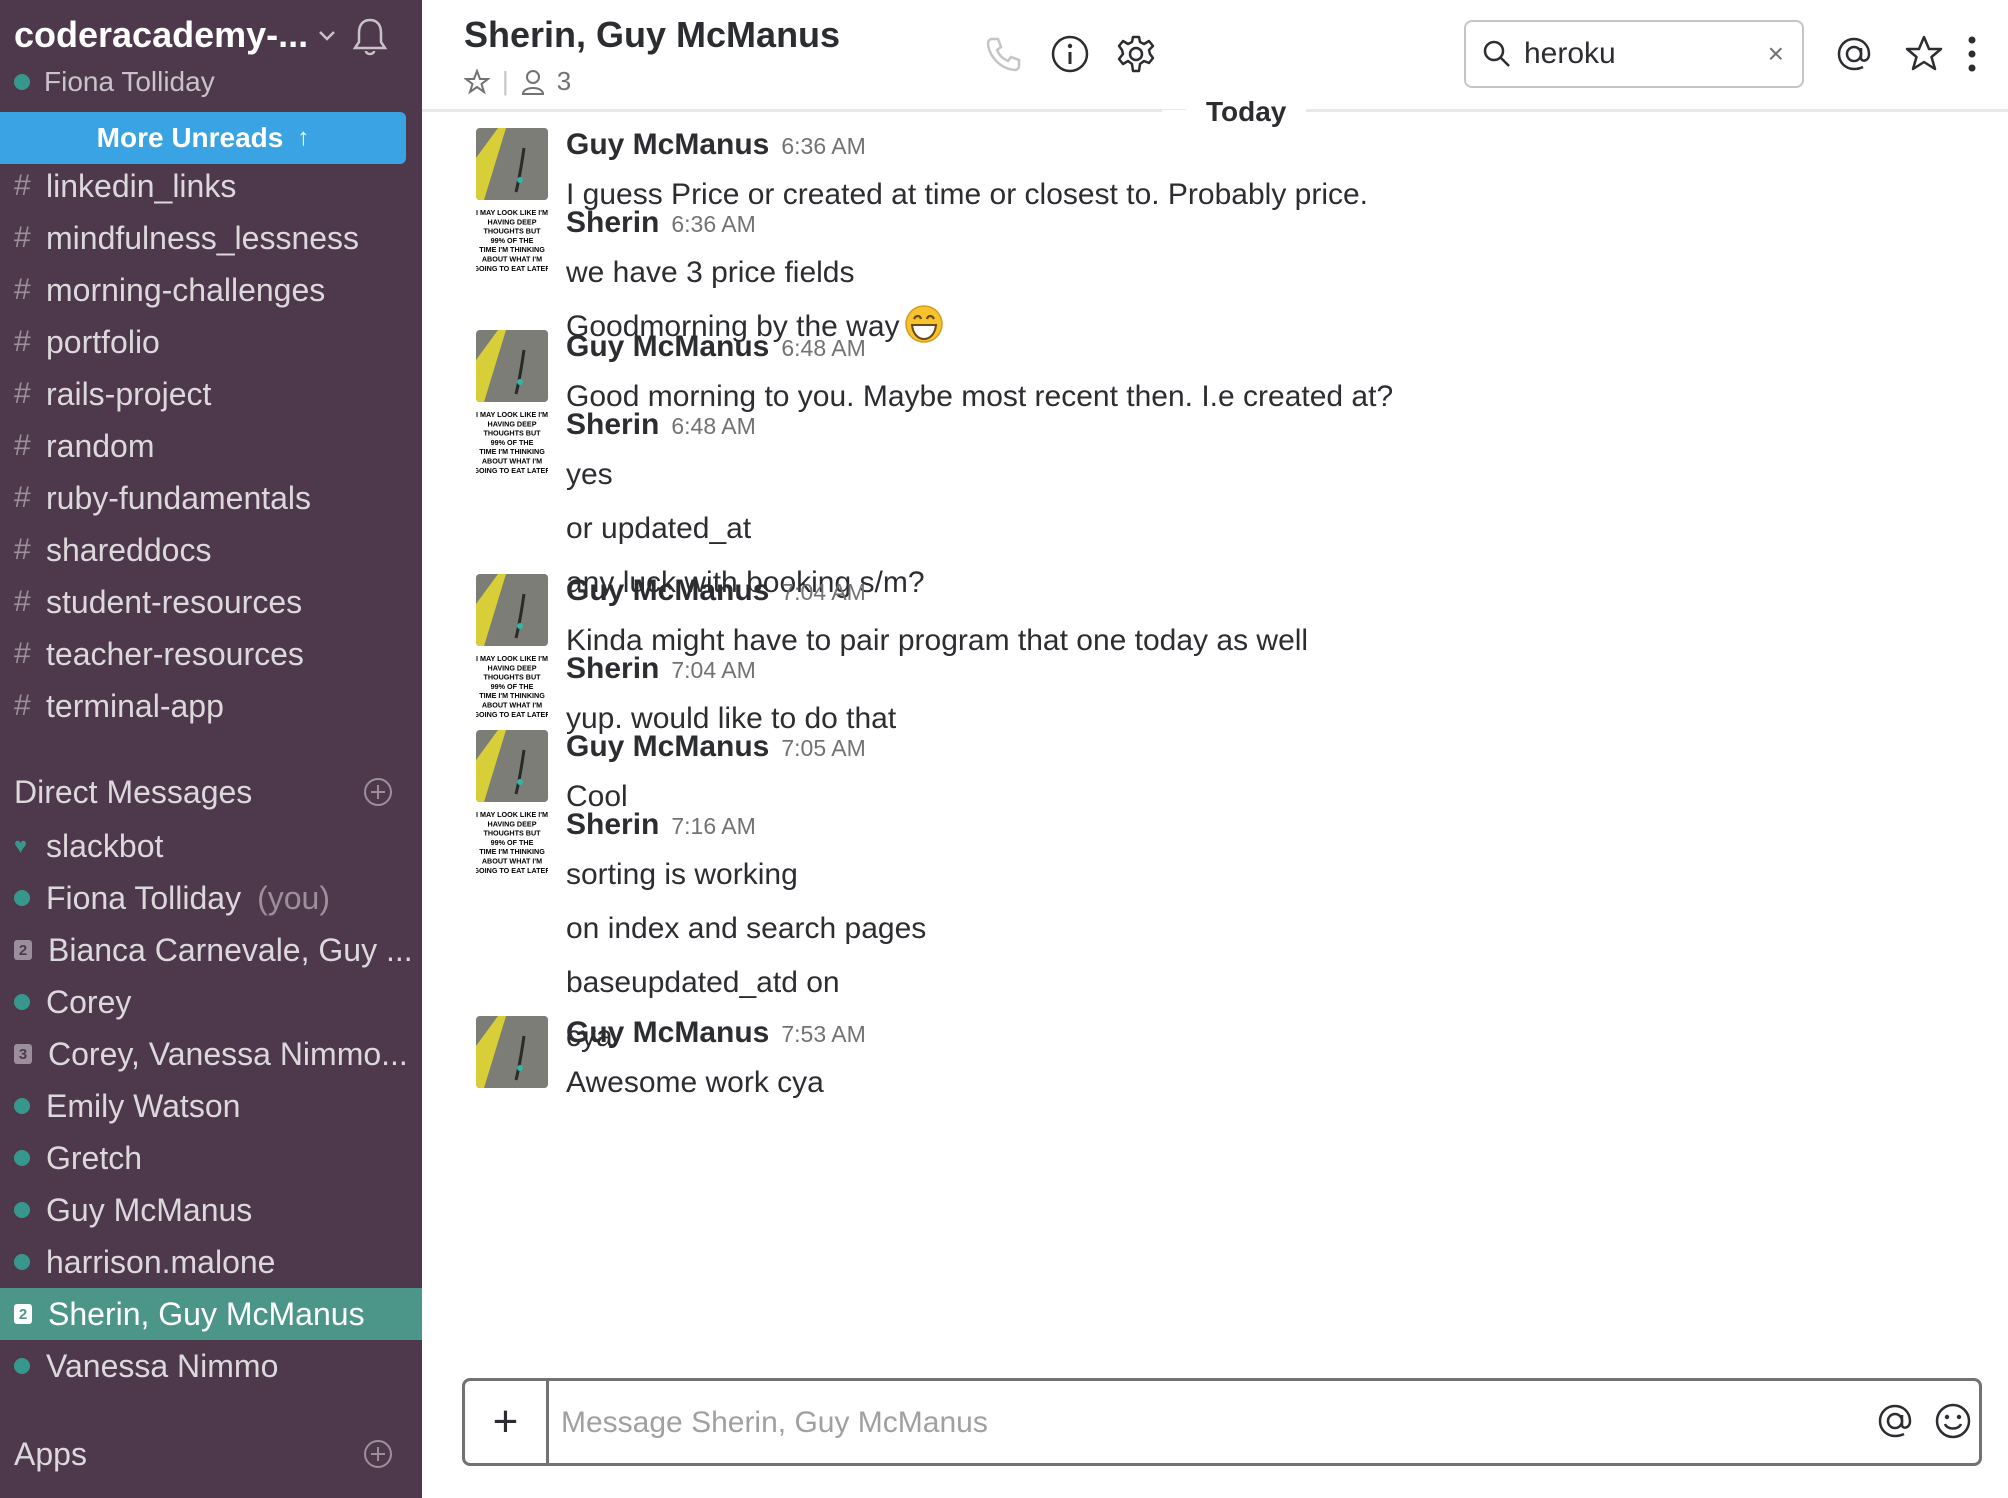  I want to click on attach-button: +, so click(507, 1422).